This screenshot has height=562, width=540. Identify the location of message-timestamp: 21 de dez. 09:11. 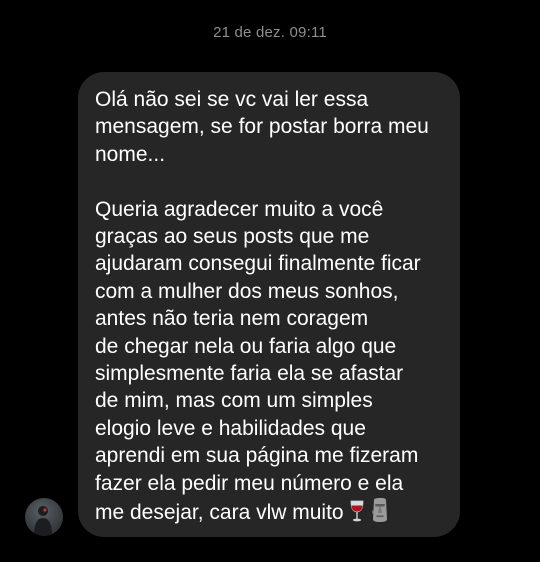
(270, 32).